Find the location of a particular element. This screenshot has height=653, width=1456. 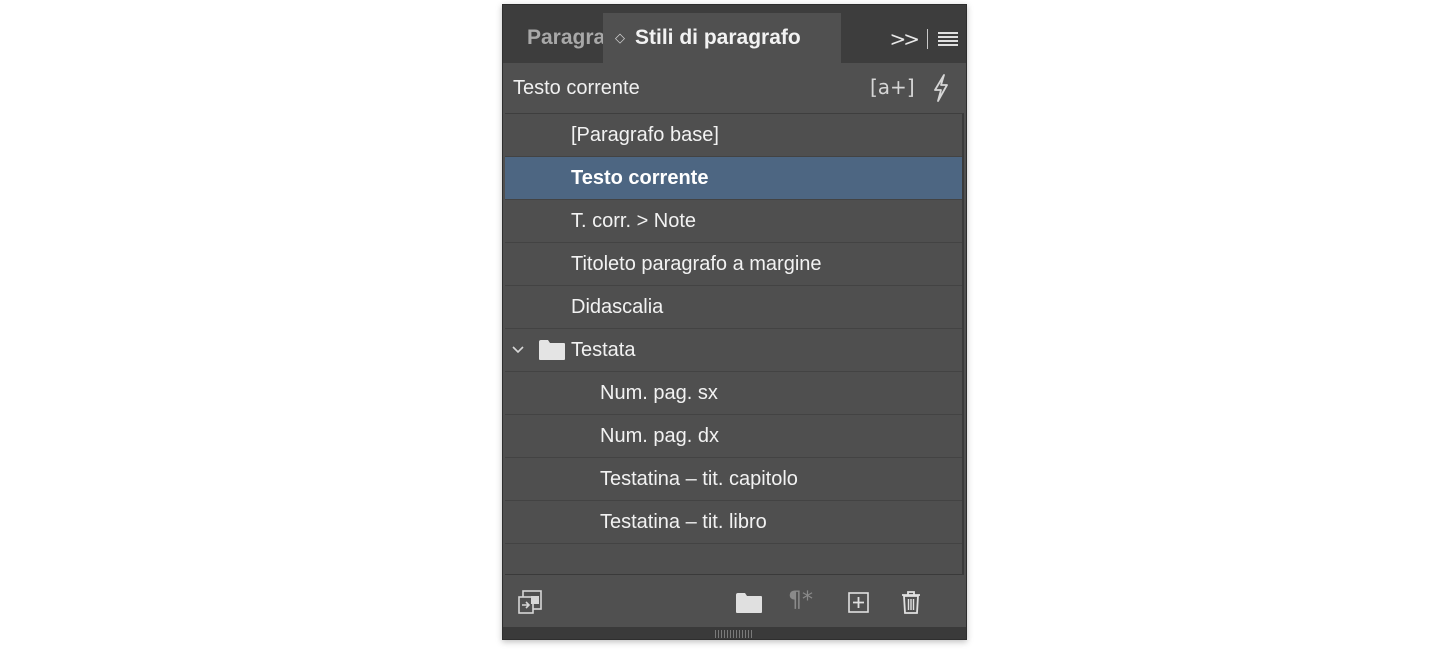

list-item: T. corr. > Note is located at coordinates (733, 221).